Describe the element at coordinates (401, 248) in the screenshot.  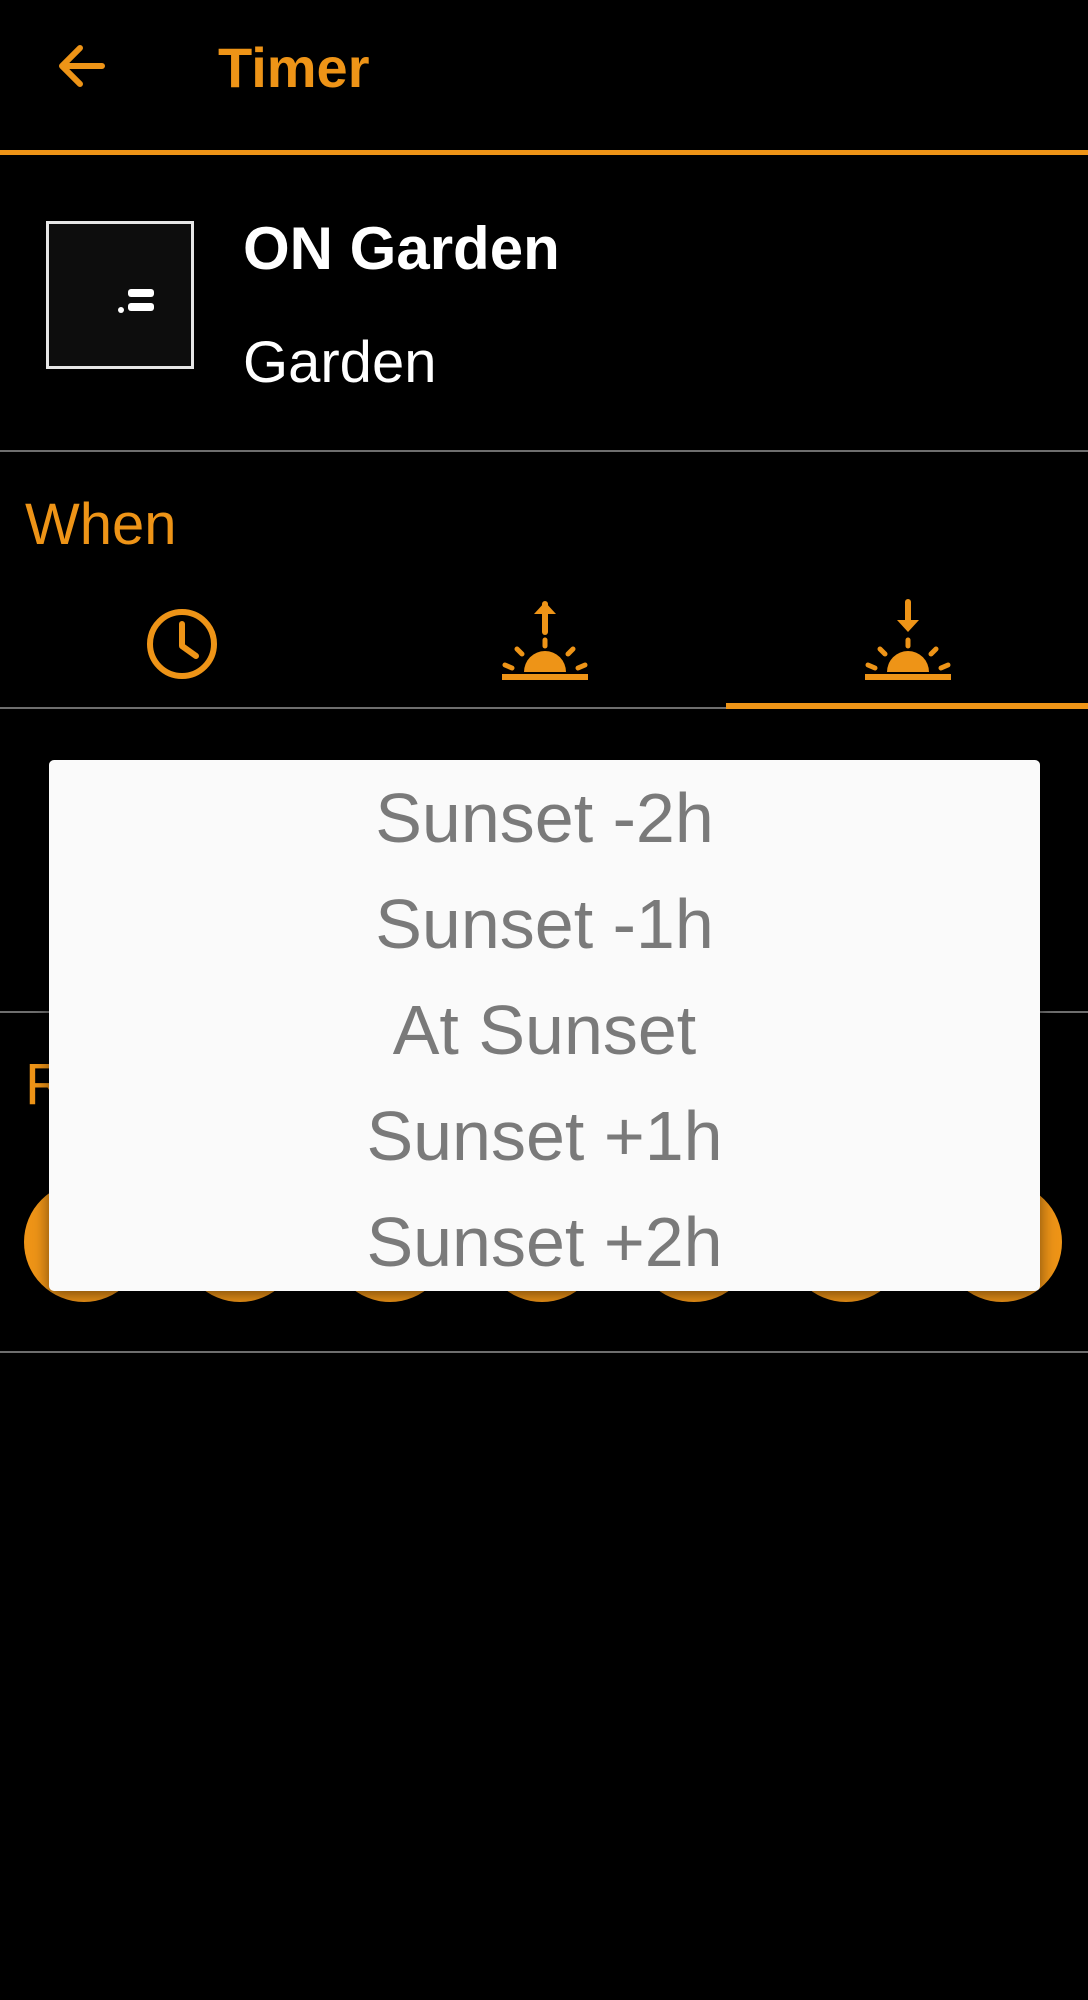
I see `device-name: ON Garden` at that location.